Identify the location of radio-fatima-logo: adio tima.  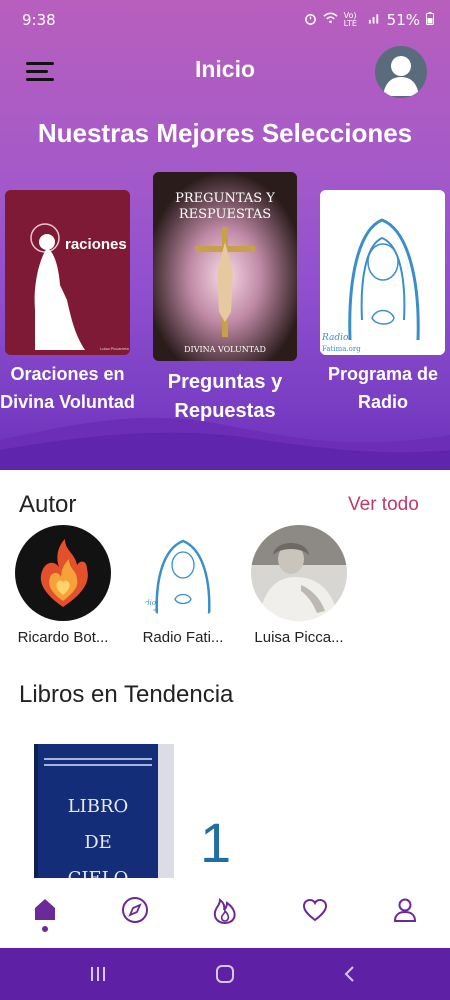
(183, 573).